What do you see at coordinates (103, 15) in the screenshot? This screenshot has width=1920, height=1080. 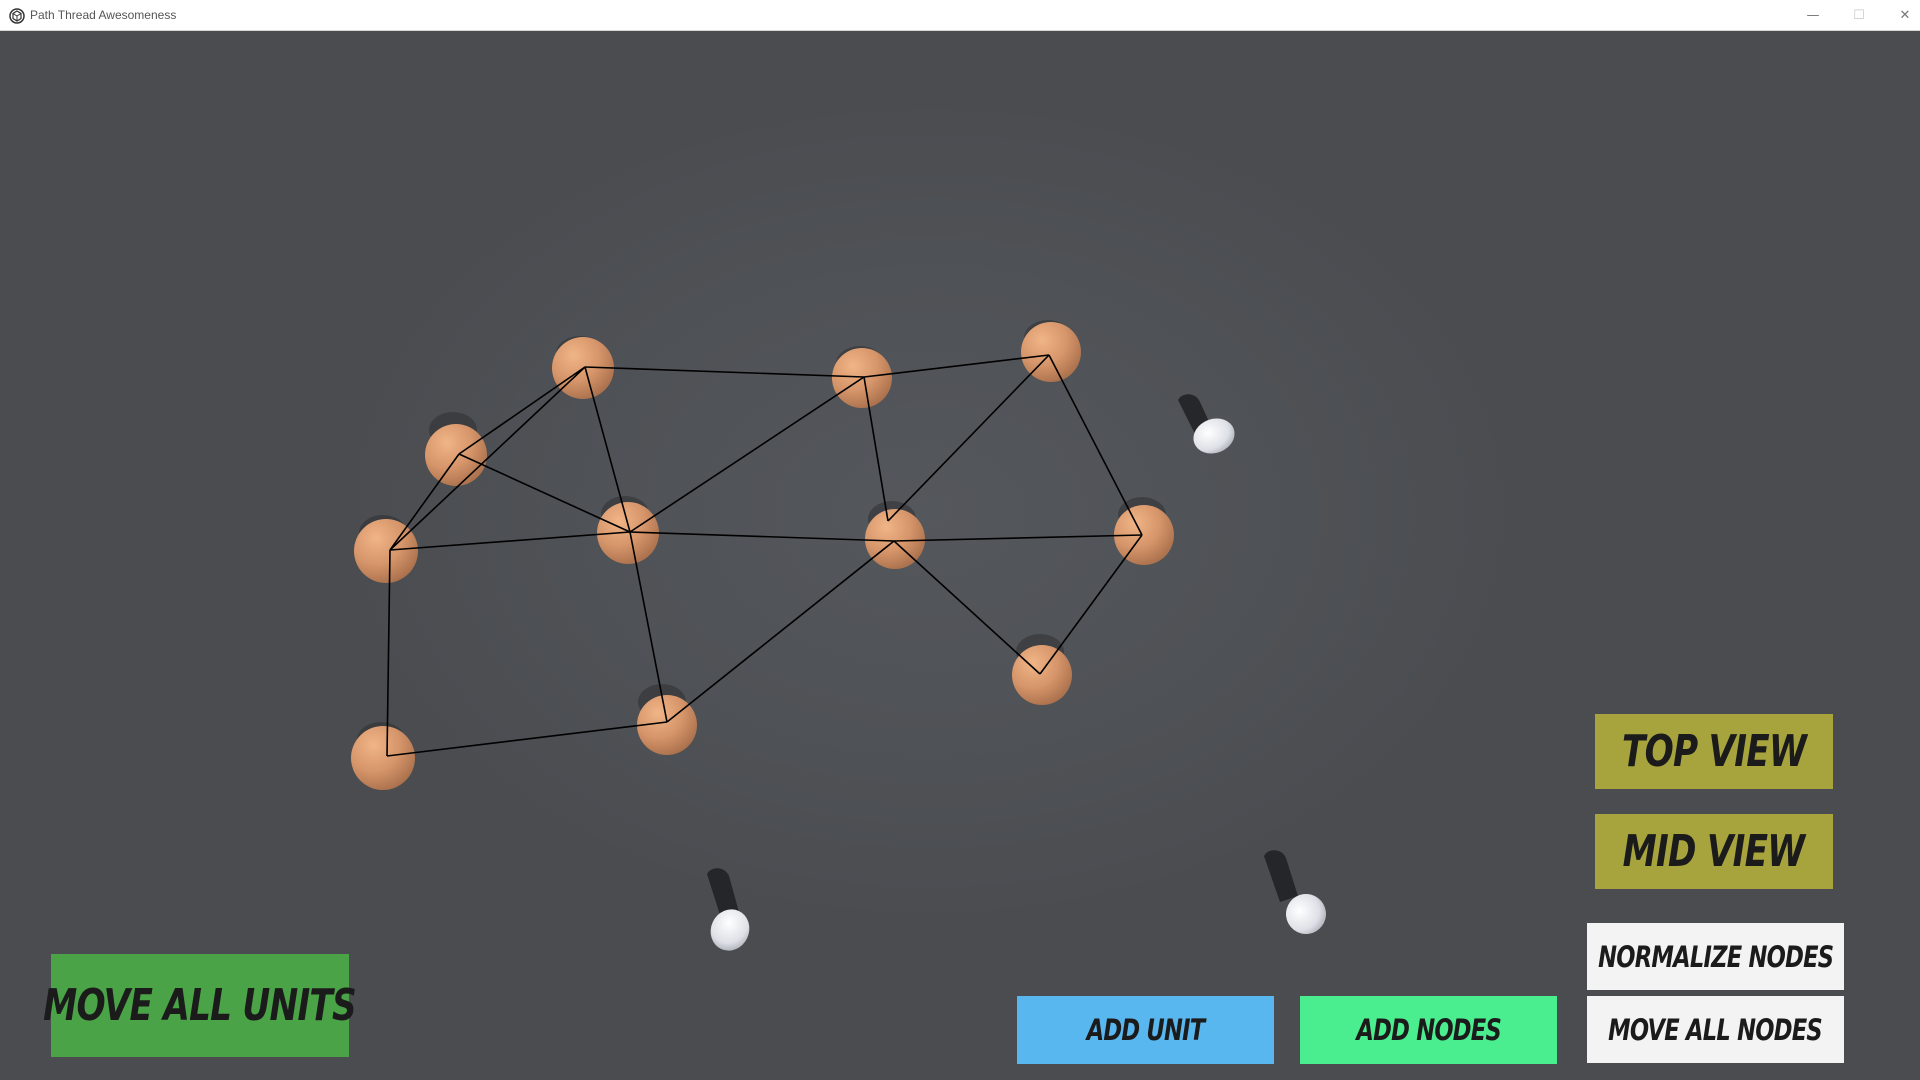 I see `window-title: Path Thread Awesomeness` at bounding box center [103, 15].